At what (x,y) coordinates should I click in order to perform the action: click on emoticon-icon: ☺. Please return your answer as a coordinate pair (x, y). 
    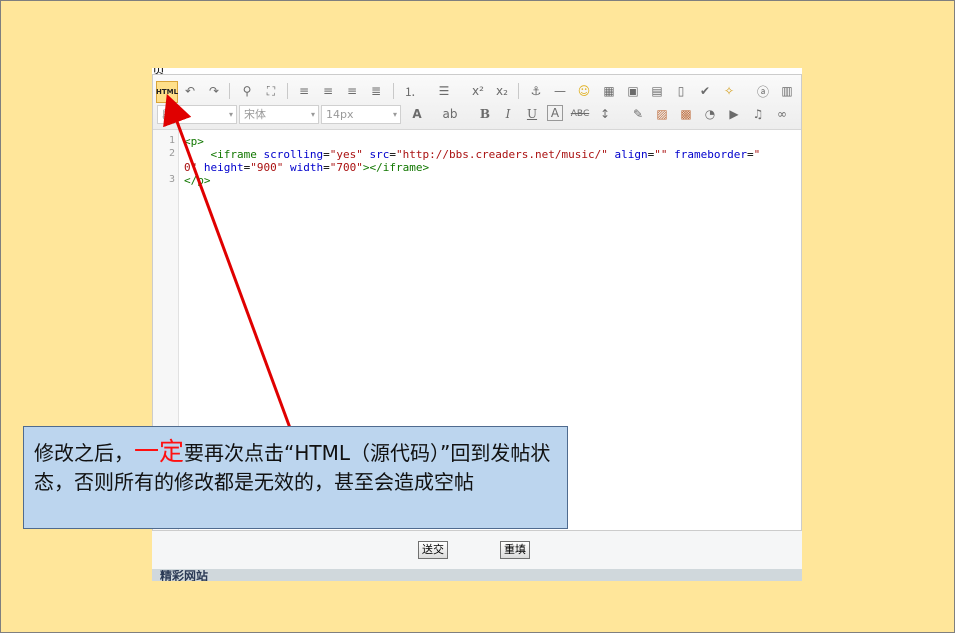
    Looking at the image, I should click on (584, 91).